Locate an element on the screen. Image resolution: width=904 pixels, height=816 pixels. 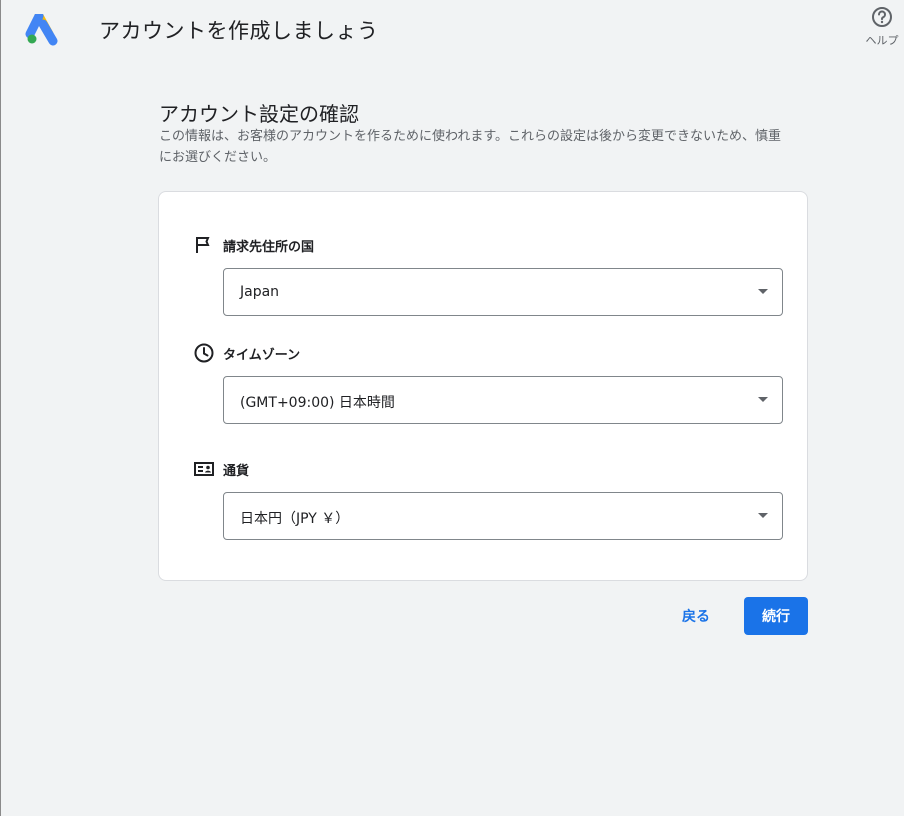
app-title: アカウントを作成しましょう is located at coordinates (239, 31).